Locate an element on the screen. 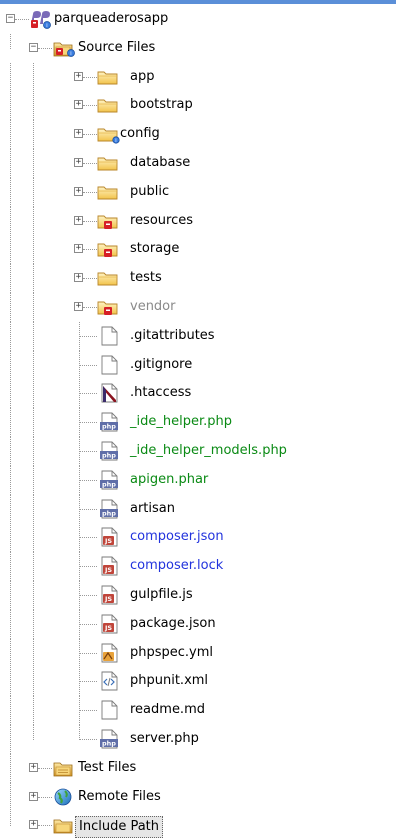 The width and height of the screenshot is (396, 840). tree-node-folder: + resources is located at coordinates (198, 221).